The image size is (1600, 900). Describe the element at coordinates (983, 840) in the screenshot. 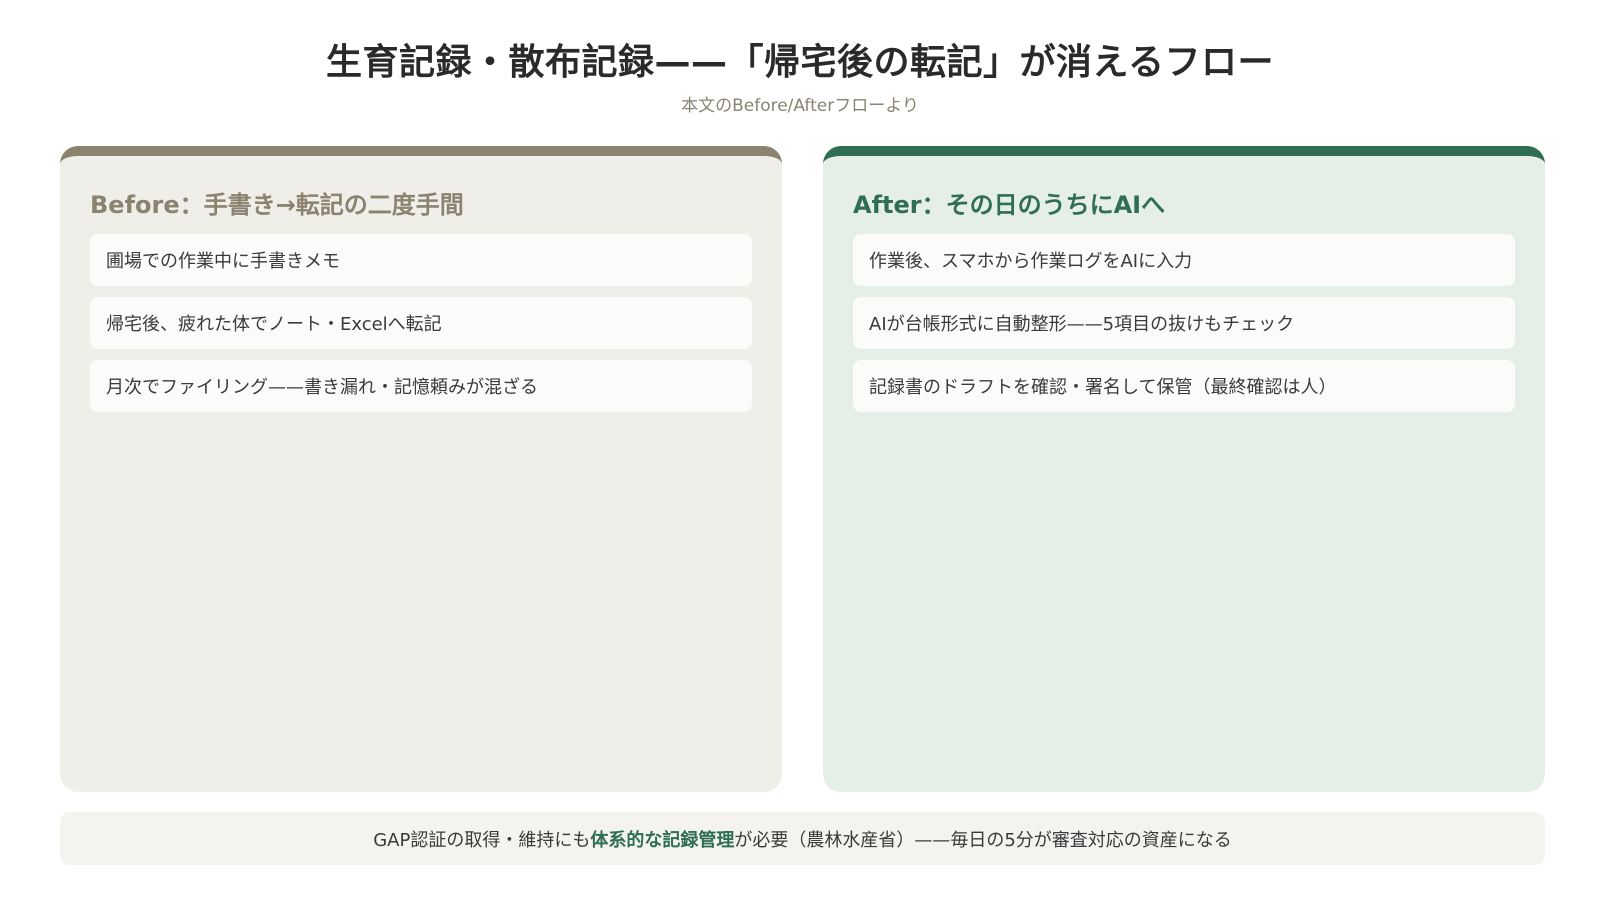

I see `footer-text-after: が必要（農林水産省）——毎日の5分が審査対応の資産になる` at that location.